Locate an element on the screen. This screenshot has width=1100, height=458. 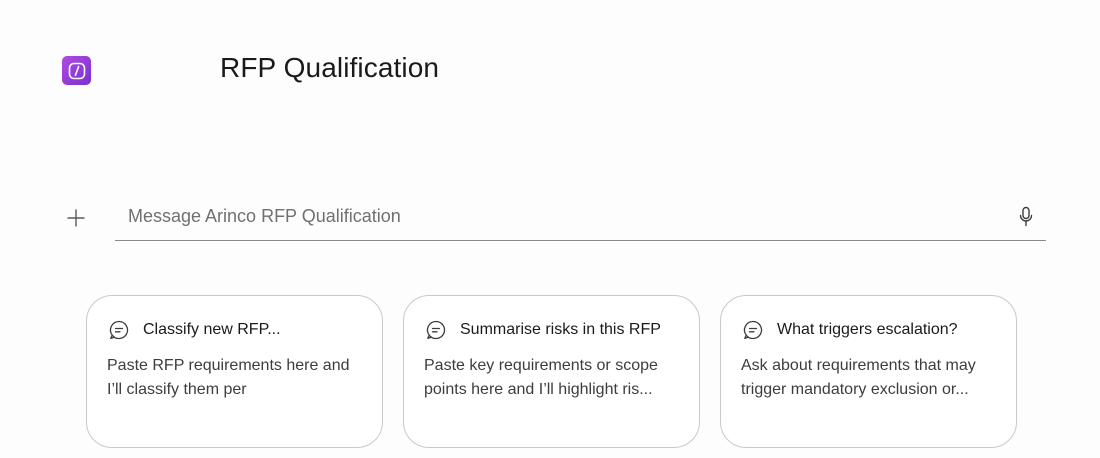
microphone-button is located at coordinates (1026, 217).